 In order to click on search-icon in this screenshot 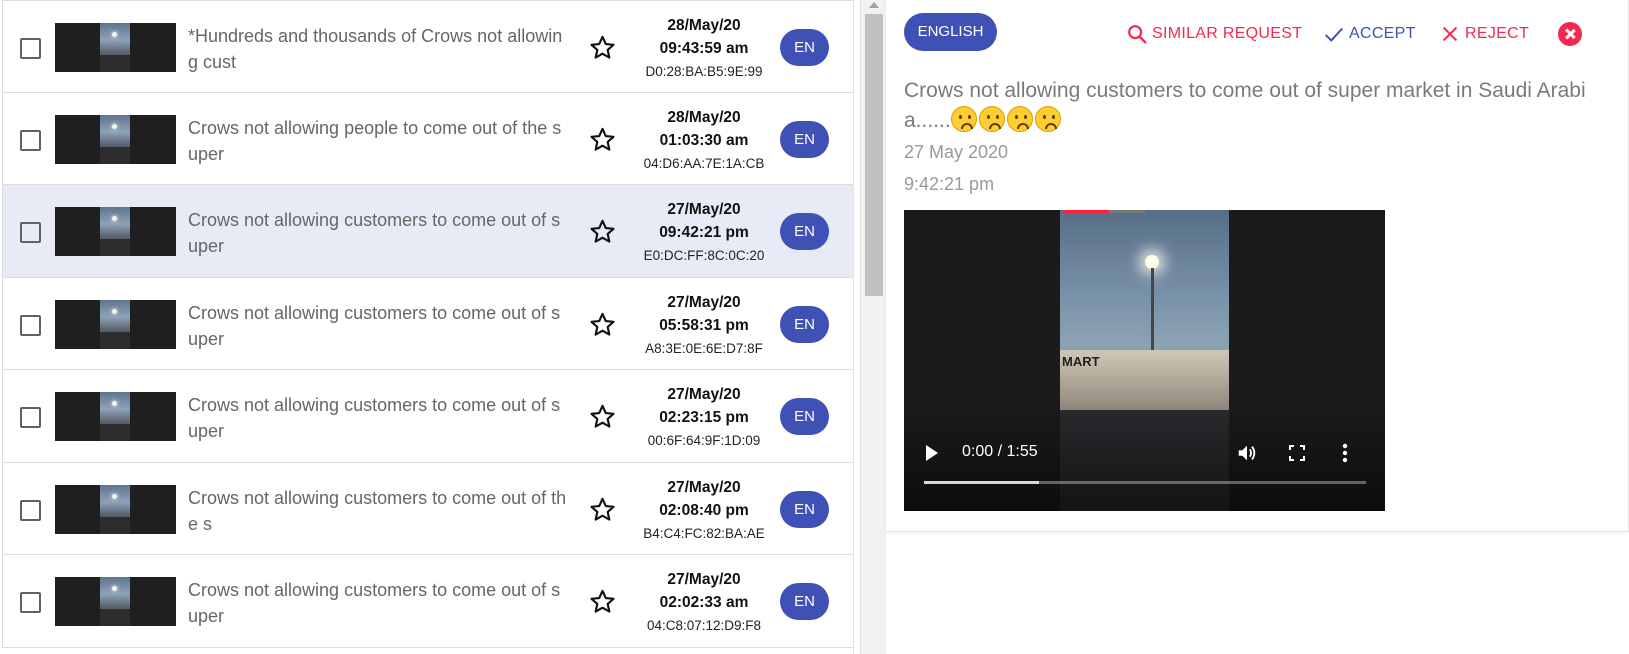, I will do `click(1137, 34)`.